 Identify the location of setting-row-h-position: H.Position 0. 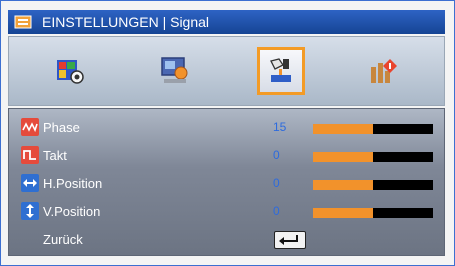
(226, 184).